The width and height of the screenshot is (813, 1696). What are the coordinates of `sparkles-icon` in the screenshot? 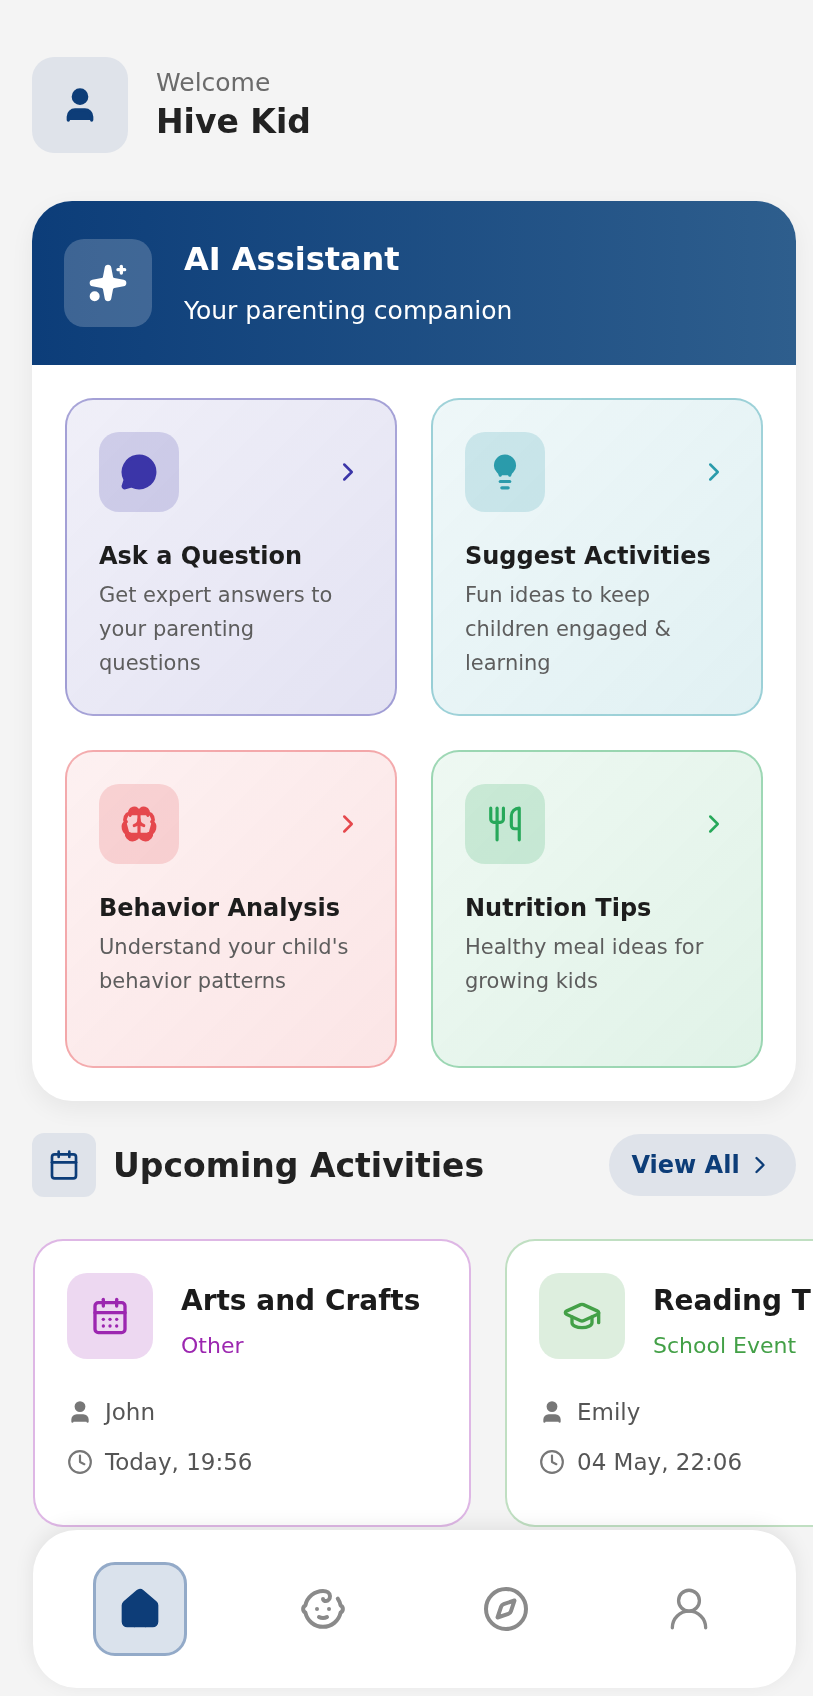 It's located at (108, 283).